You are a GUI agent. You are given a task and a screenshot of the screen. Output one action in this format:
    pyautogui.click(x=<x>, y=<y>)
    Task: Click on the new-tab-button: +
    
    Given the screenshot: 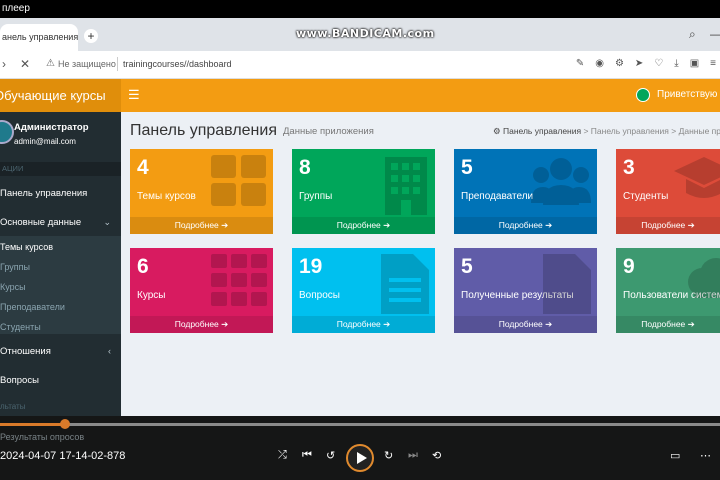 What is the action you would take?
    pyautogui.click(x=91, y=36)
    